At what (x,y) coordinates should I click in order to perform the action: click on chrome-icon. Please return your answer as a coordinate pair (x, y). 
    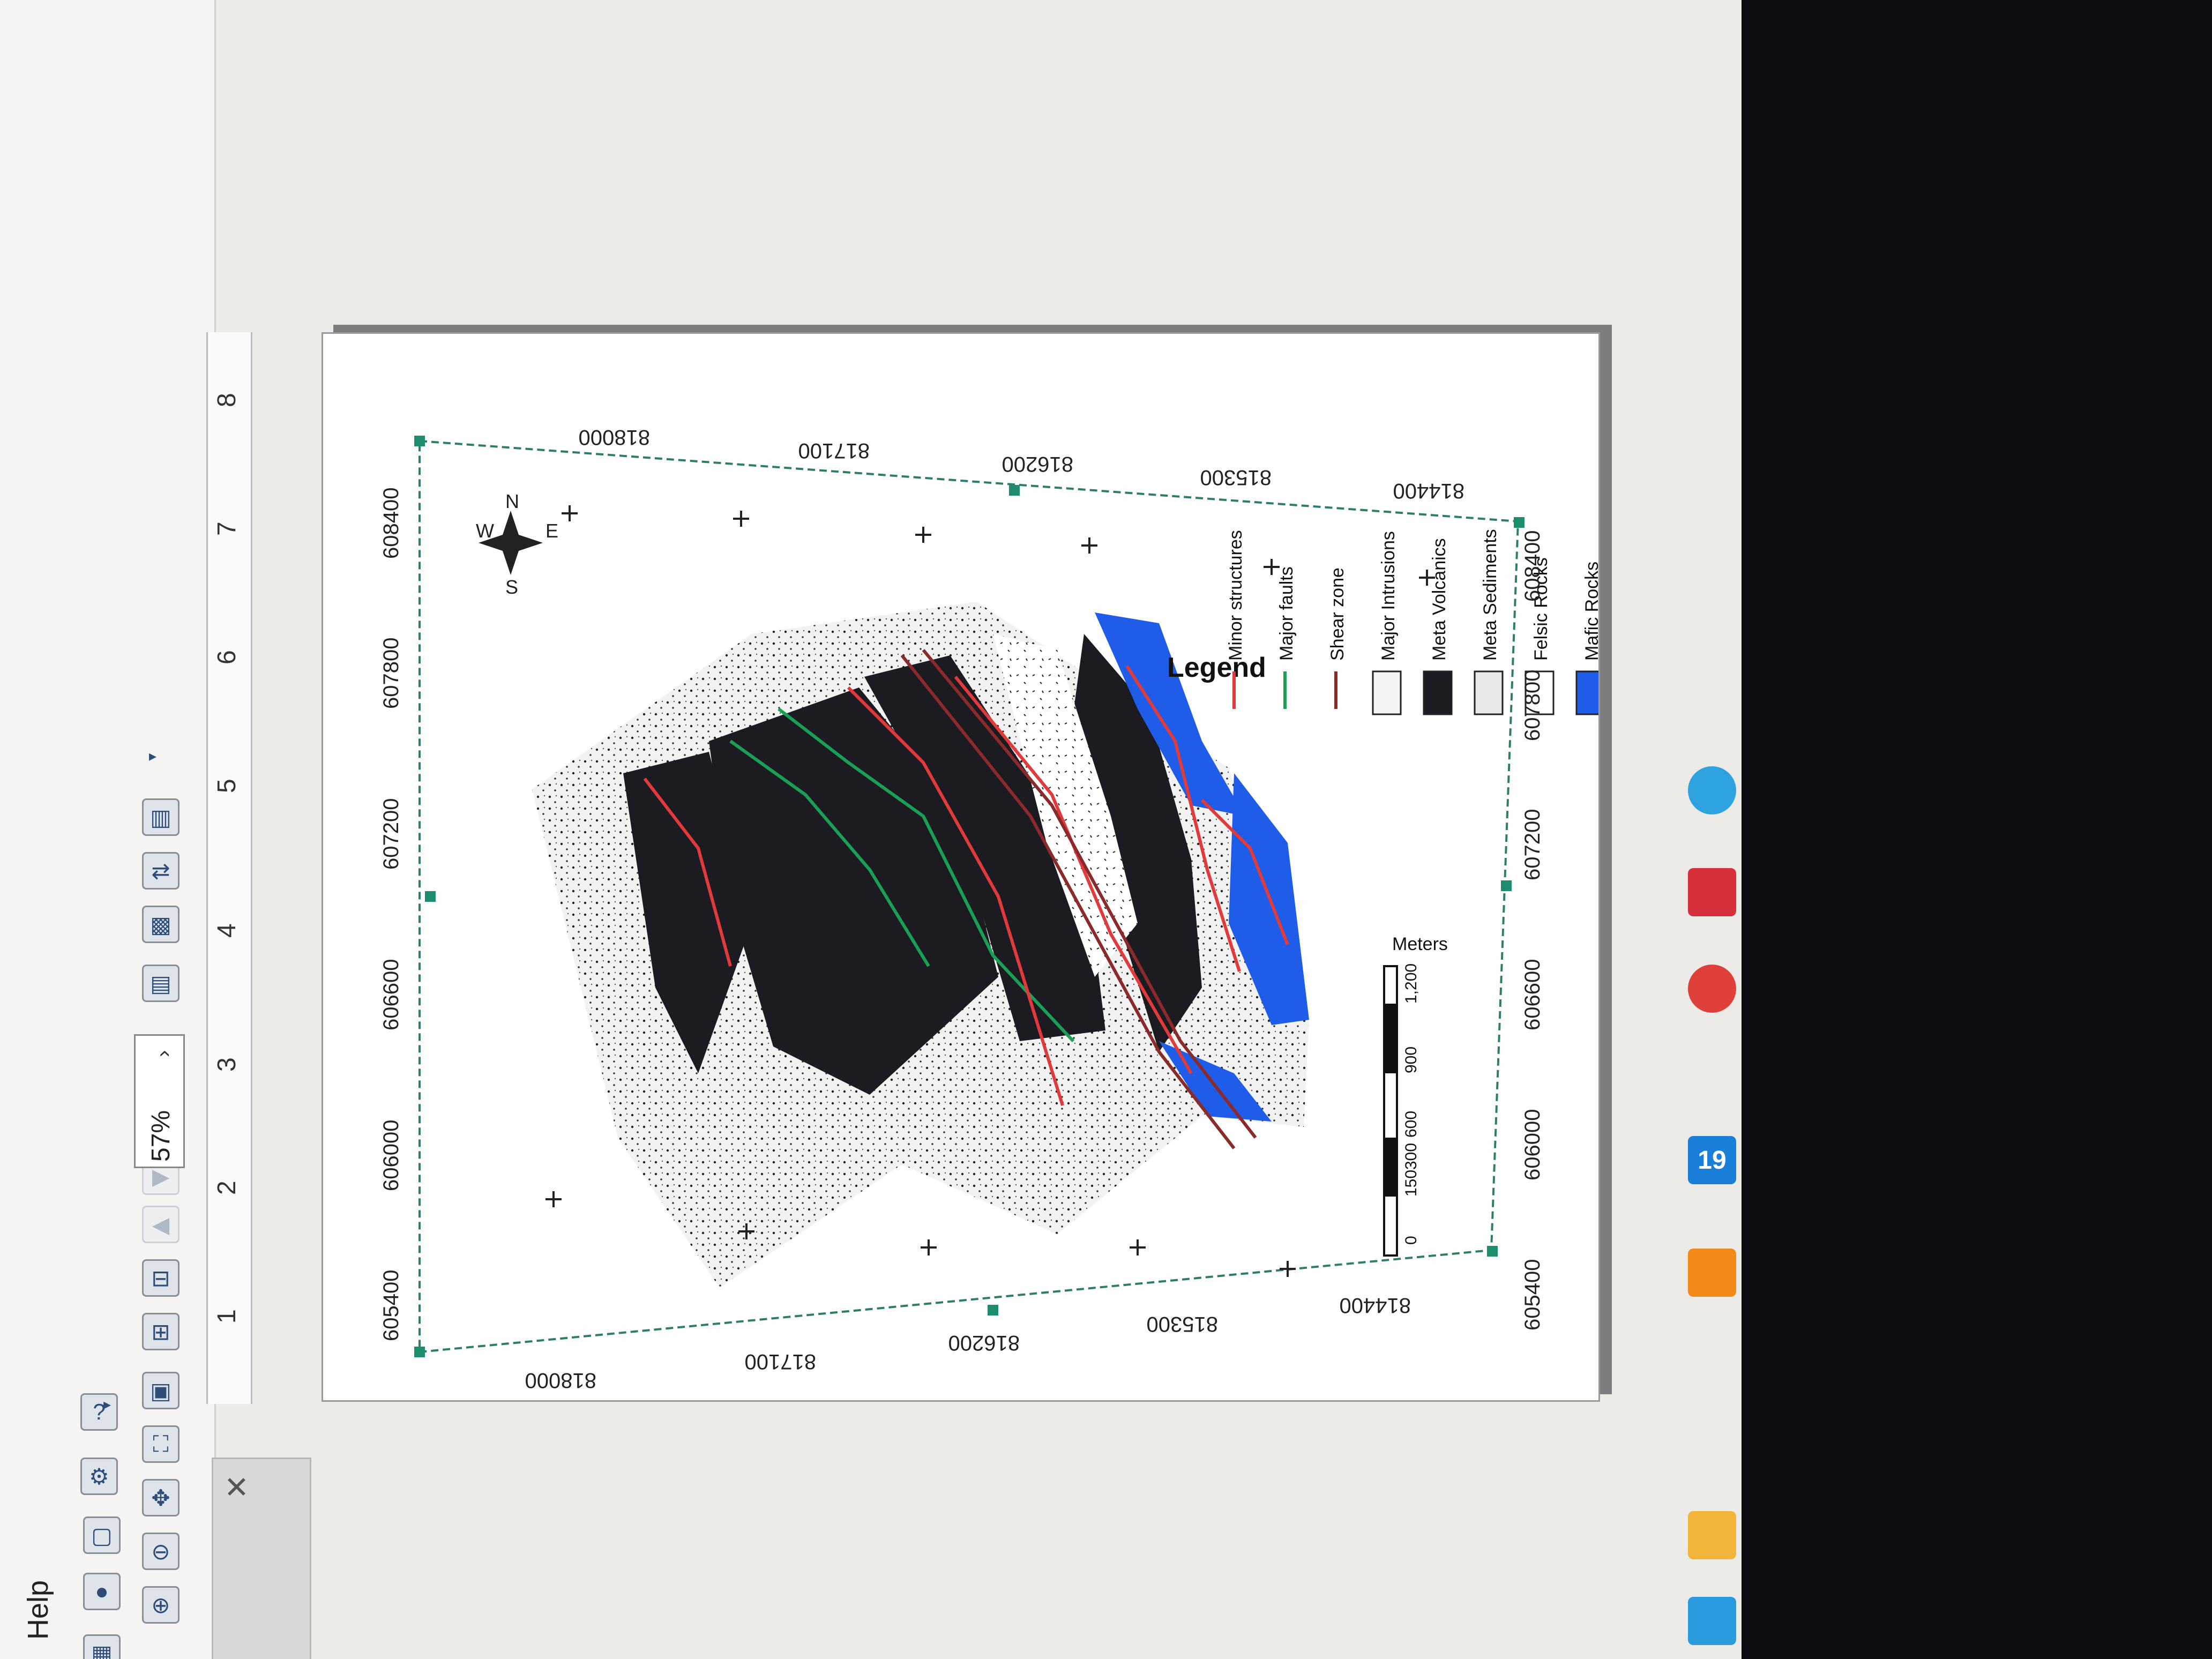
    Looking at the image, I should click on (1712, 989).